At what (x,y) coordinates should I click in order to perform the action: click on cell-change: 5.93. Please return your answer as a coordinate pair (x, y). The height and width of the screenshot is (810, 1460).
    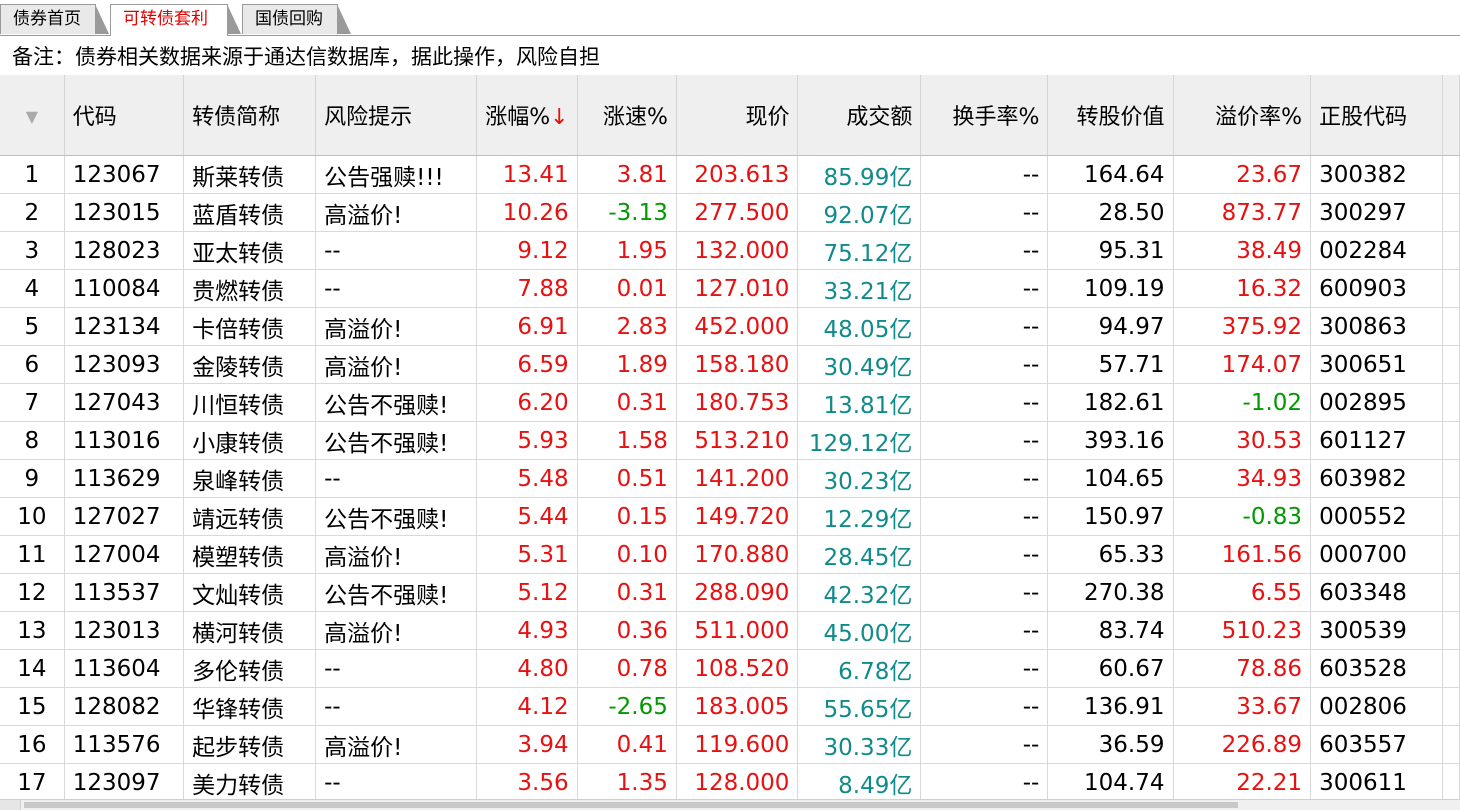
    Looking at the image, I should click on (527, 440).